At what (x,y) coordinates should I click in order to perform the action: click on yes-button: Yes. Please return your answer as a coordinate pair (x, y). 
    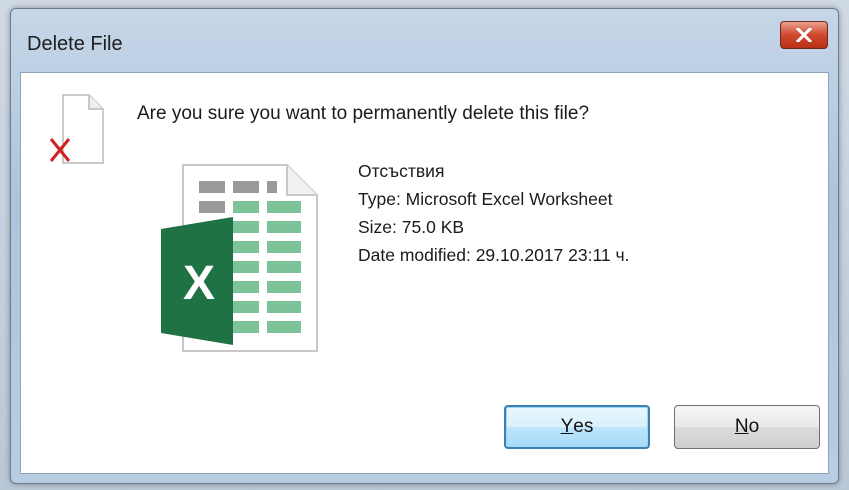
    Looking at the image, I should click on (577, 427).